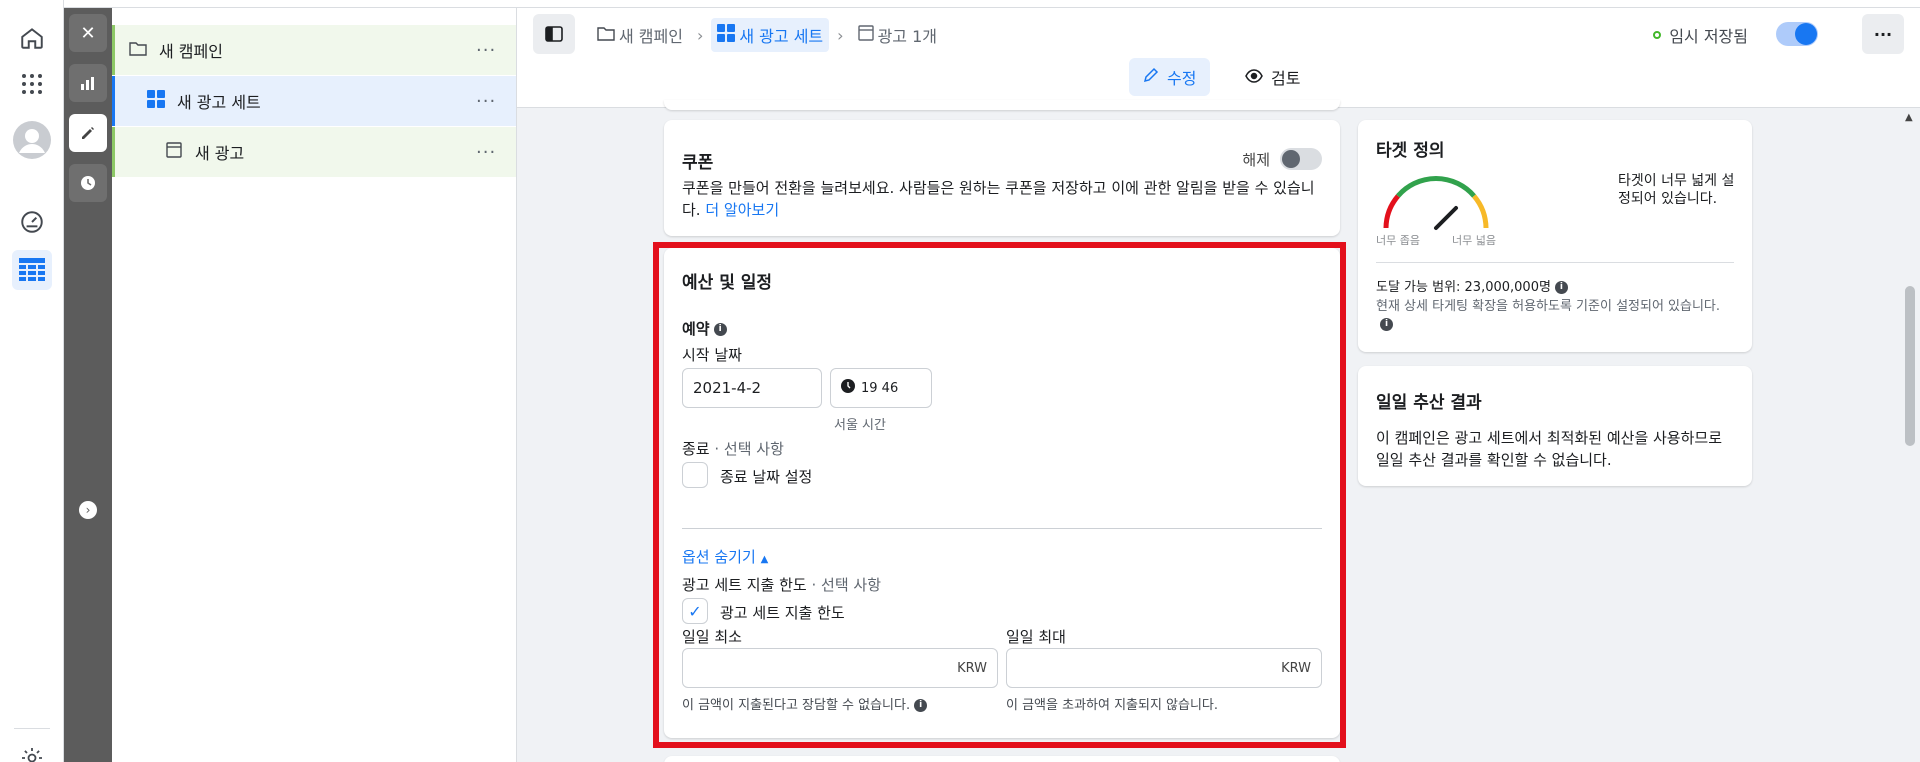 This screenshot has width=1920, height=762. What do you see at coordinates (651, 36) in the screenshot?
I see `breadcrumb-label: 새 캠페인` at bounding box center [651, 36].